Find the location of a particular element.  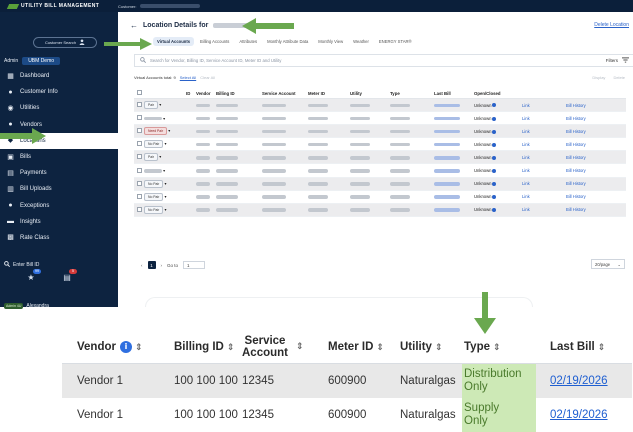

vendor-header: Billing ID is located at coordinates (239, 93).